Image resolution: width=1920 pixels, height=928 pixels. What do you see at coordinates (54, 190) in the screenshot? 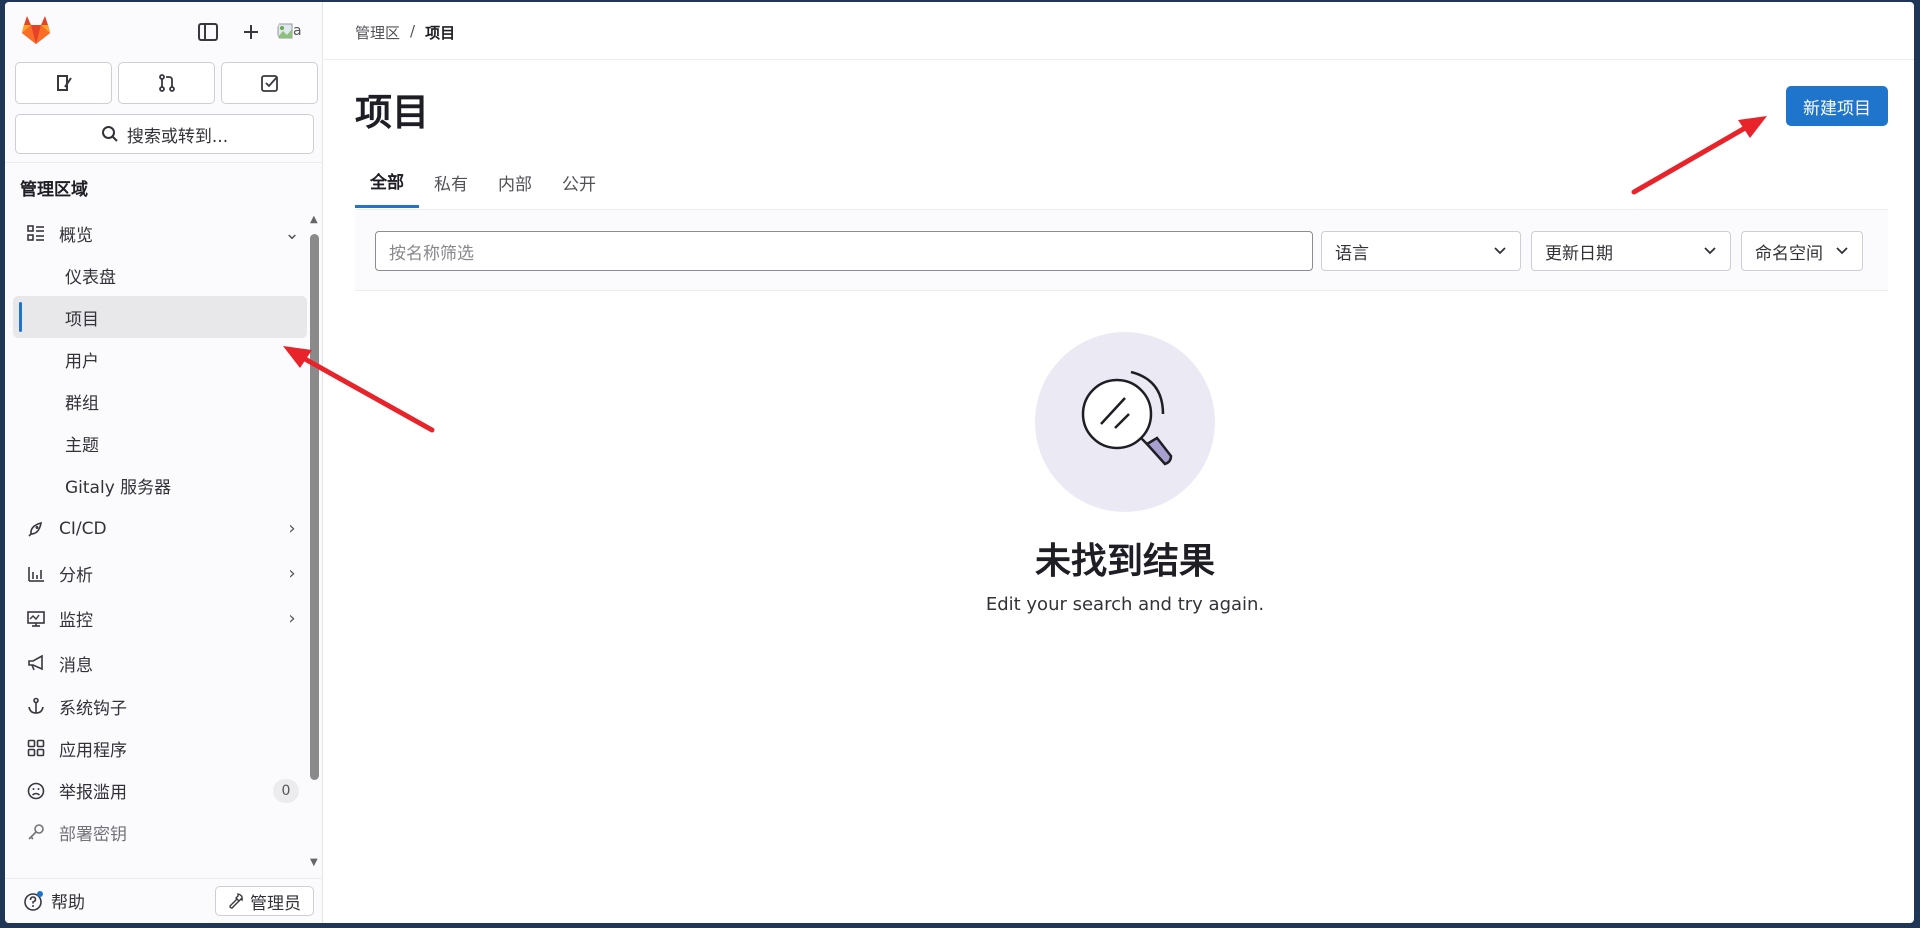
I see `sidebar-section-title: 管理区域` at bounding box center [54, 190].